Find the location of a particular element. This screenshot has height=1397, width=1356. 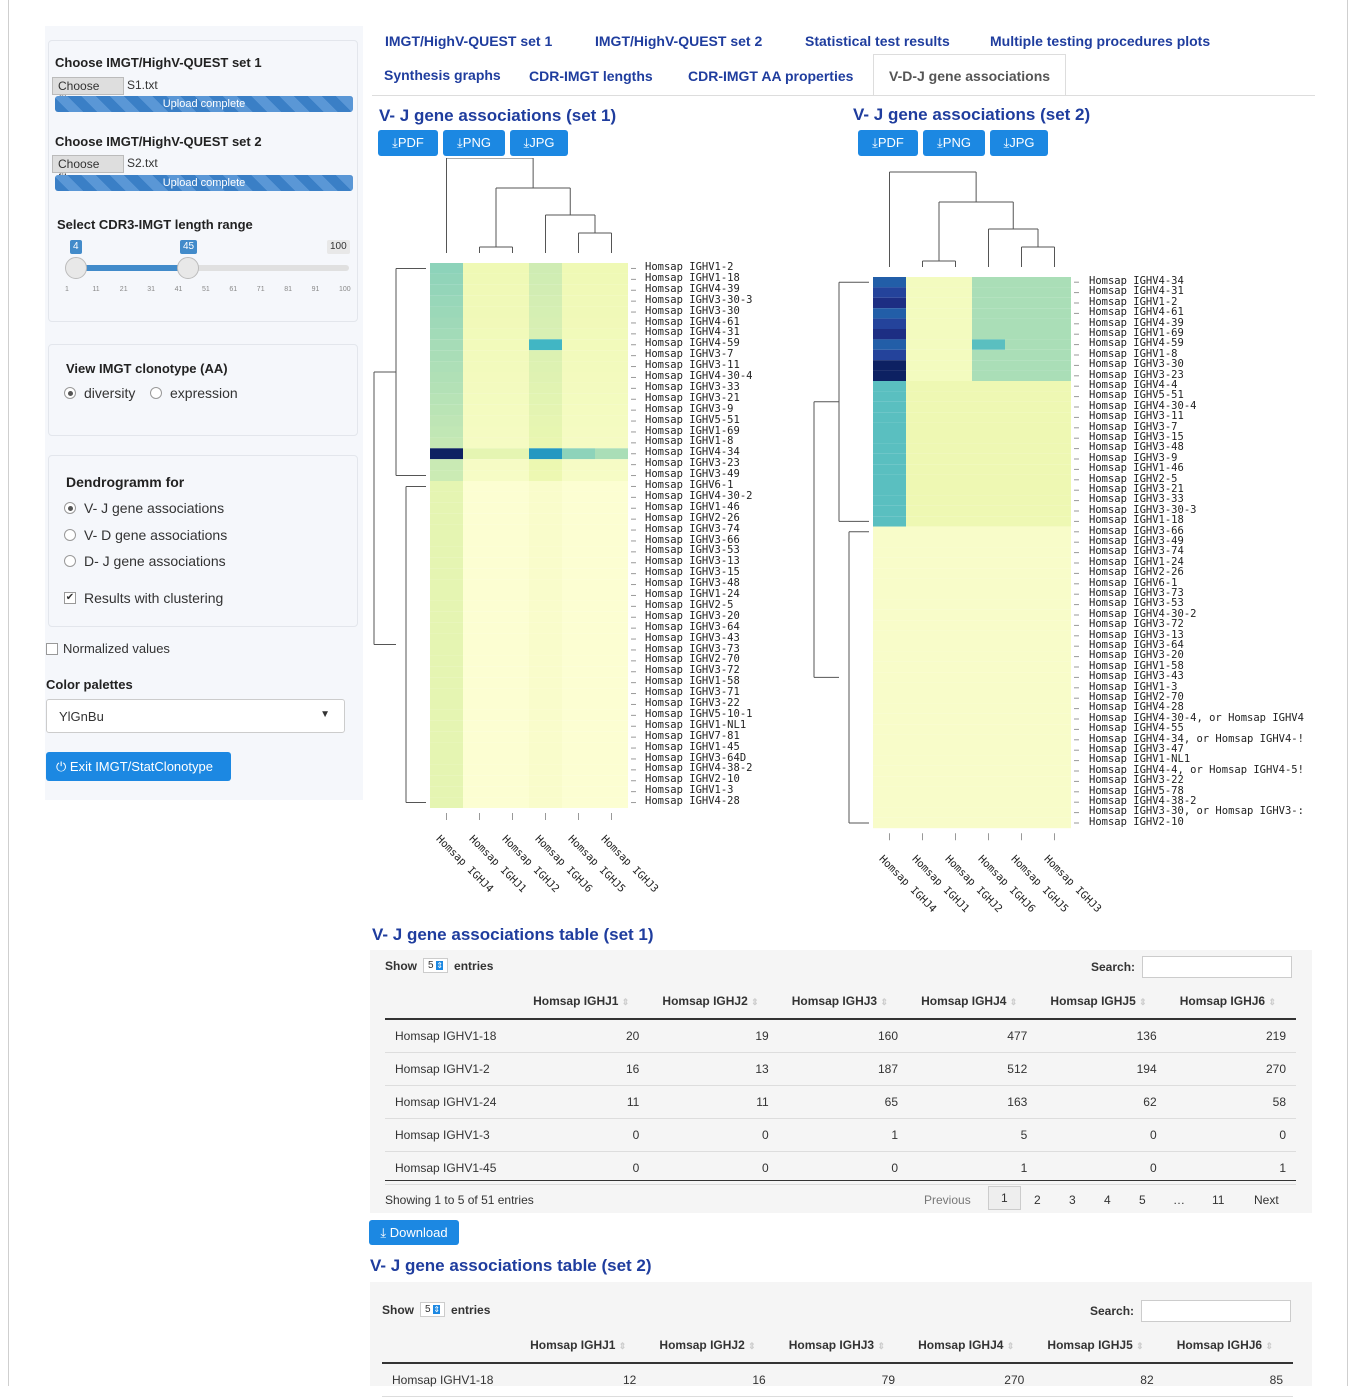

pdf-label: PDF is located at coordinates (890, 142).